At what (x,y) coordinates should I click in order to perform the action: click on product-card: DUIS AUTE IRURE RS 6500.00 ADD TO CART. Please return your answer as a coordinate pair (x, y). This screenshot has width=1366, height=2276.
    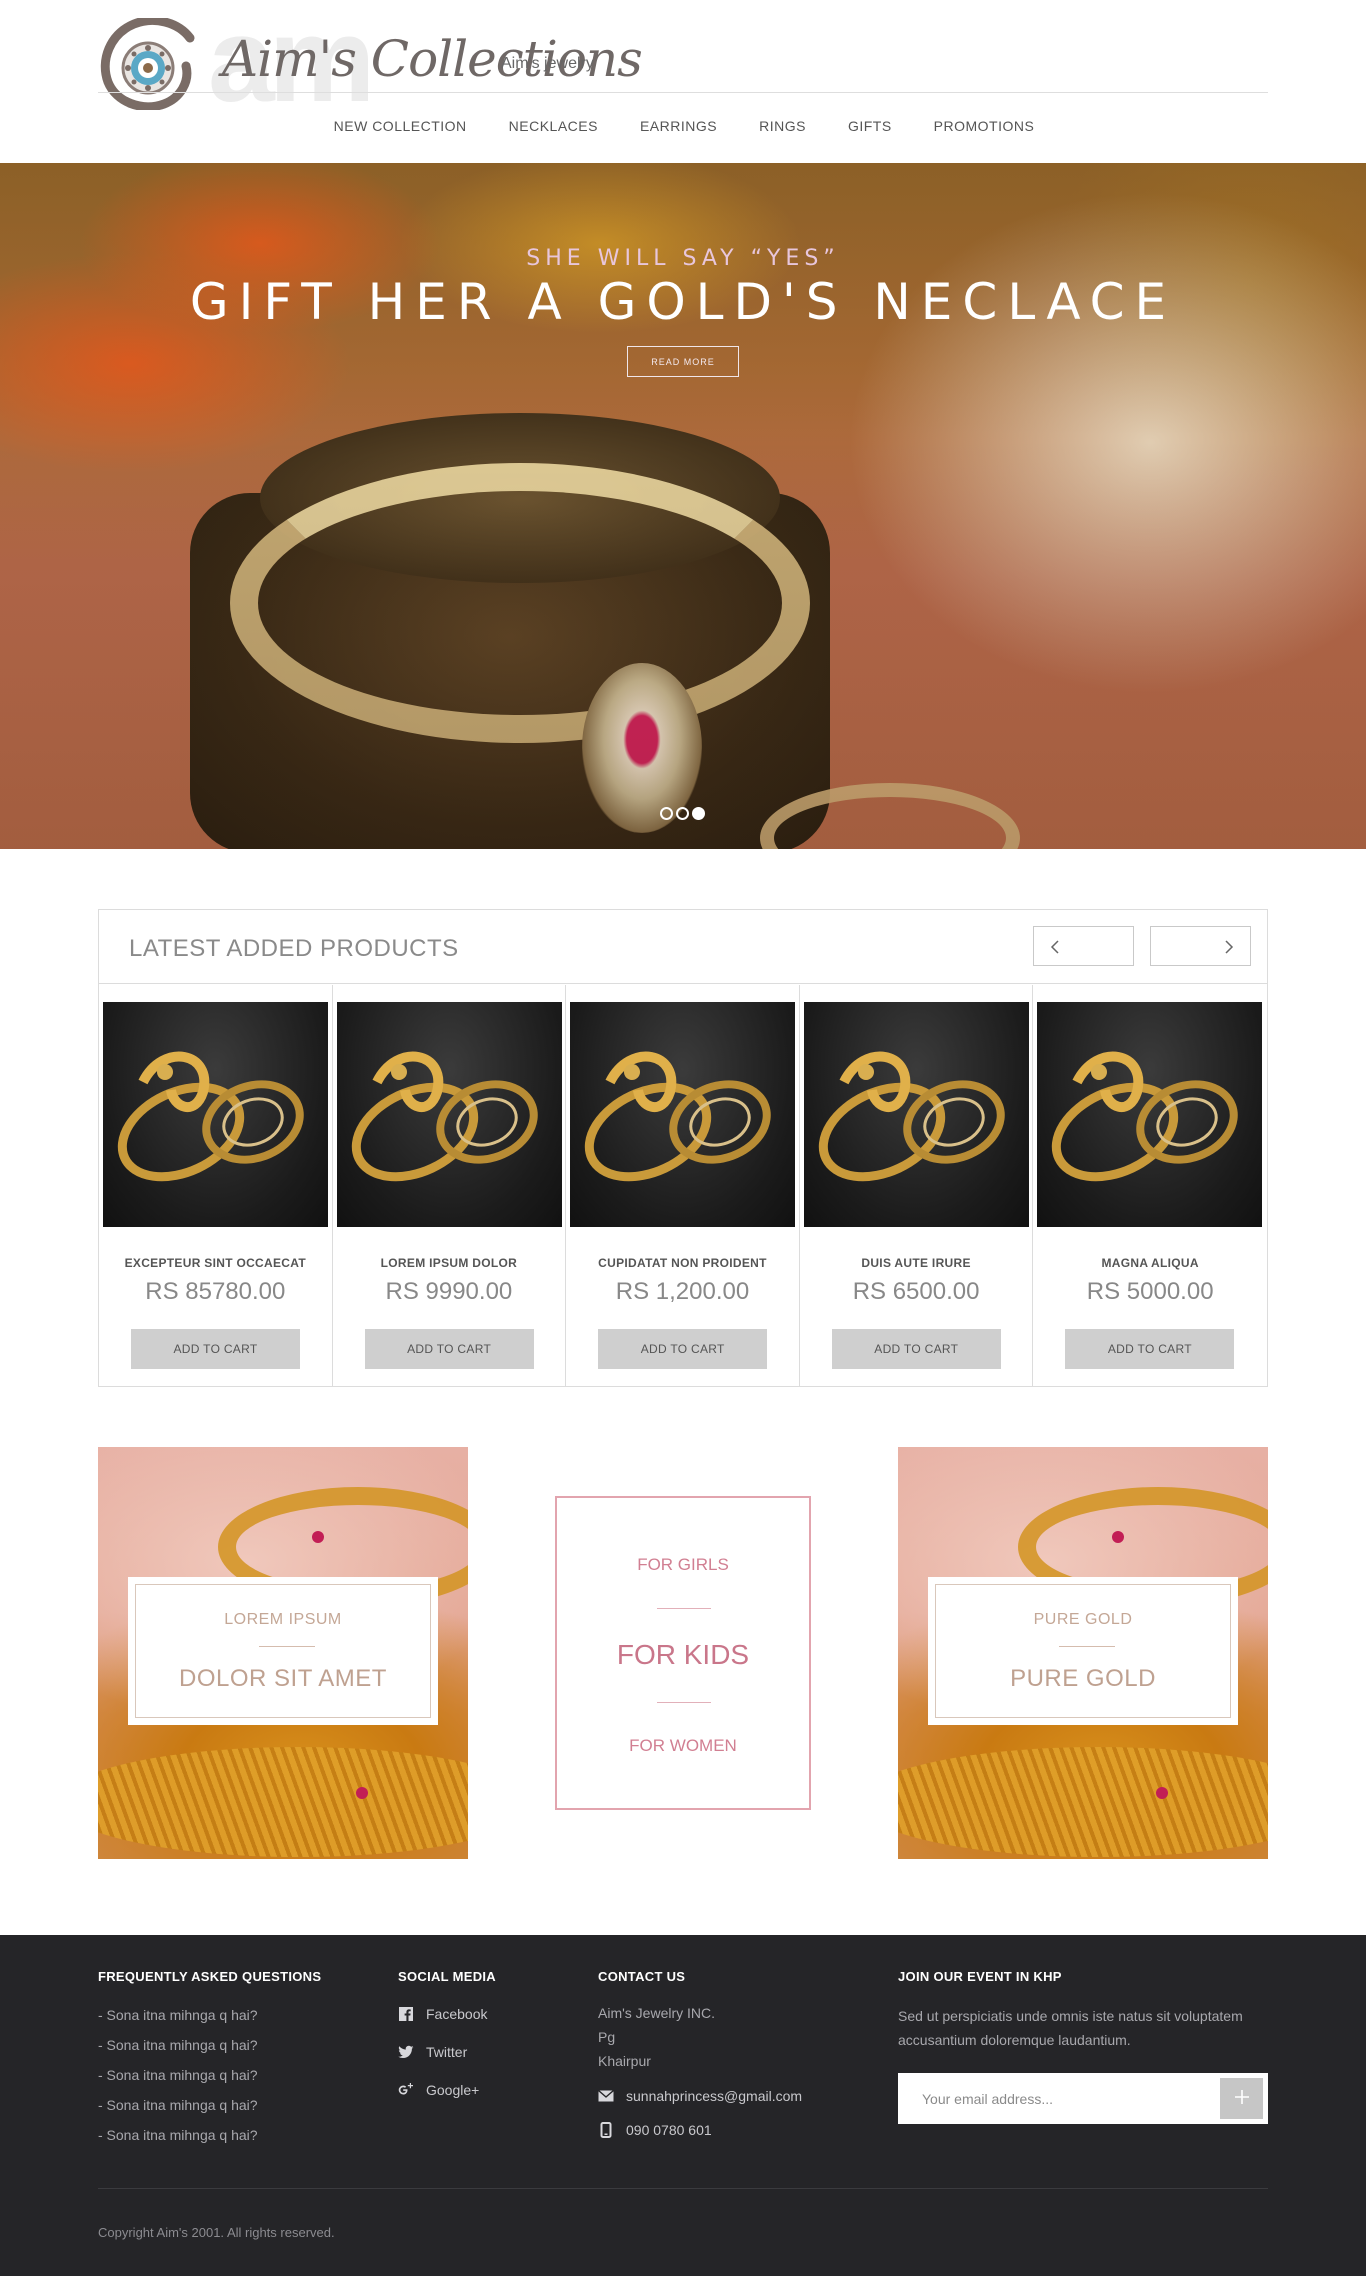
    Looking at the image, I should click on (917, 1186).